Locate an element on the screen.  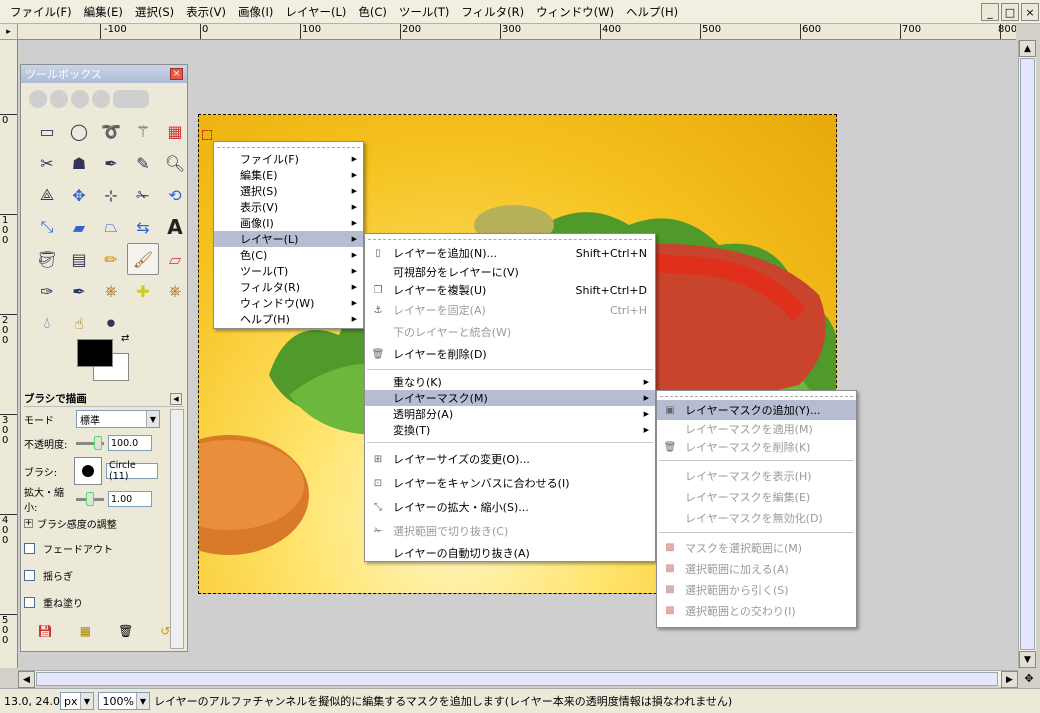
scroll-right-button: ▶ is located at coordinates (1009, 679).